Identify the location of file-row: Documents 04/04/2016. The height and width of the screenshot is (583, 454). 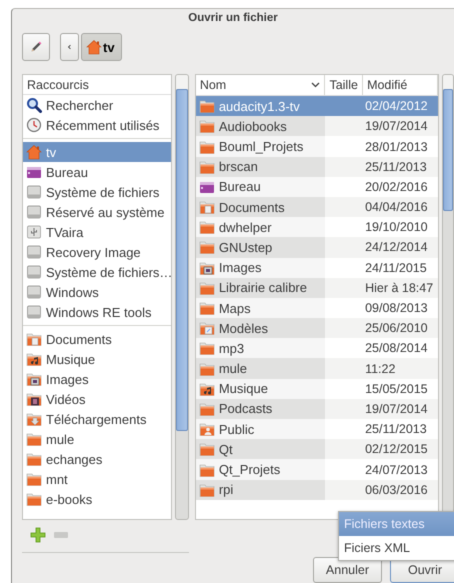
(317, 207).